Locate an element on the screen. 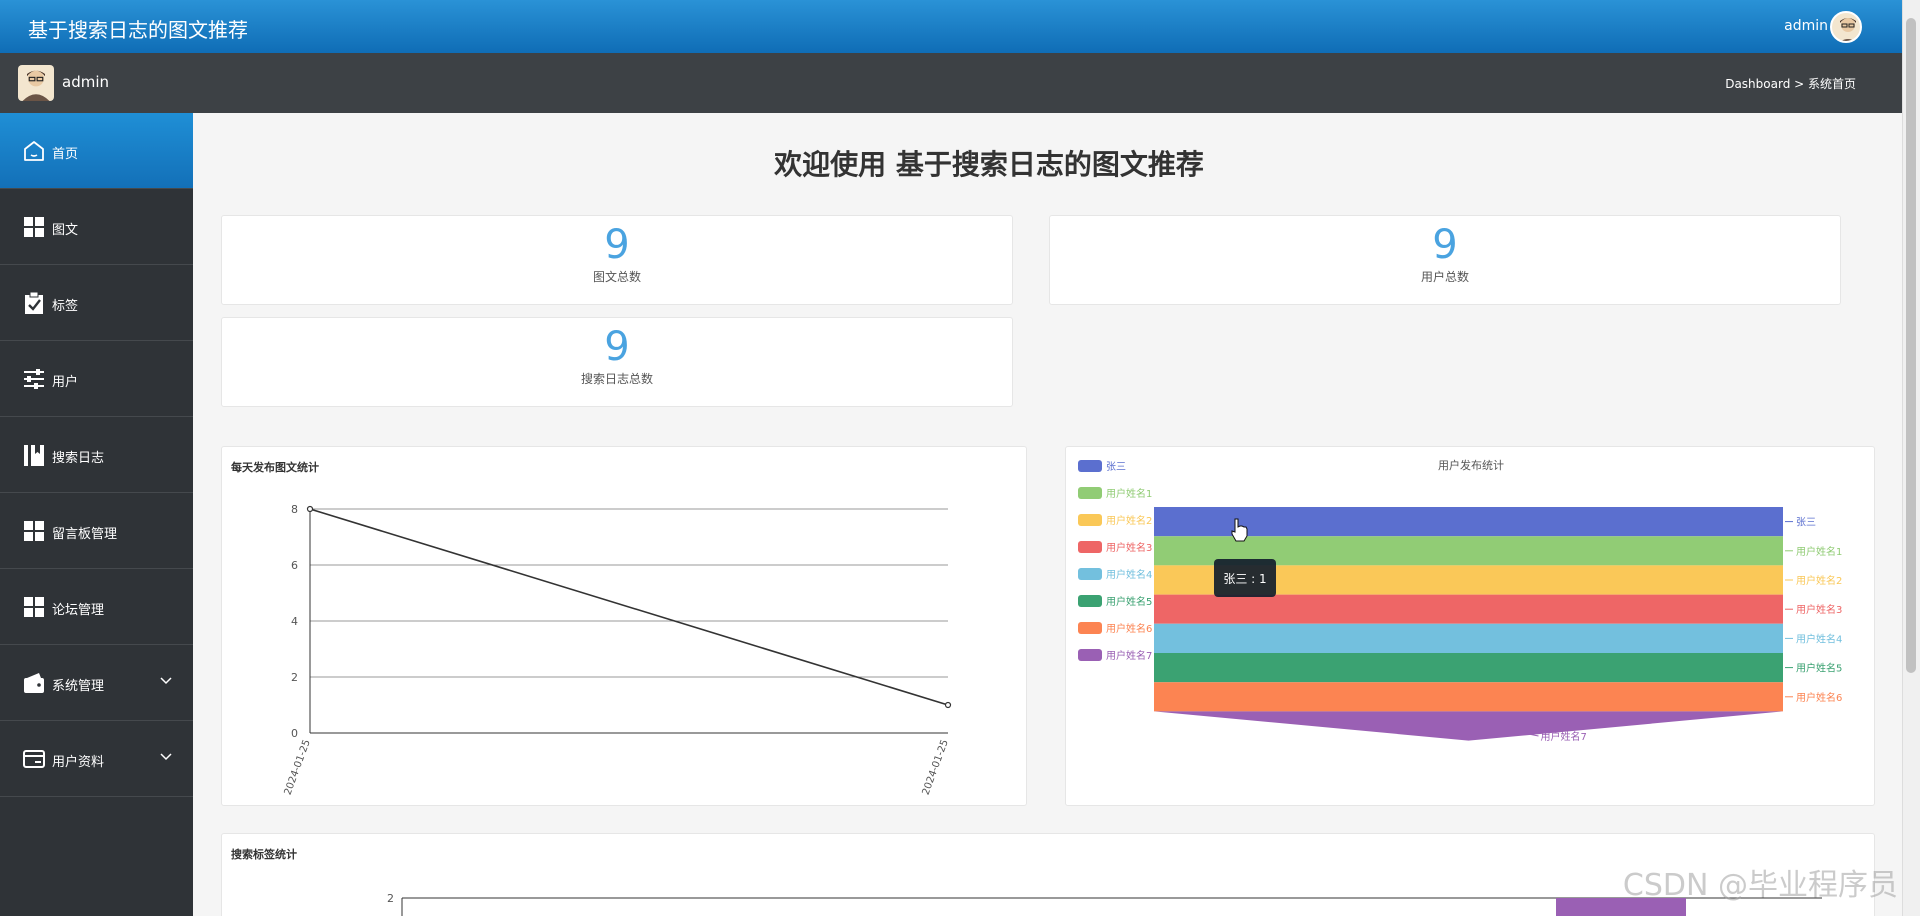  stat-card-articles: 9 图文总数 is located at coordinates (617, 260).